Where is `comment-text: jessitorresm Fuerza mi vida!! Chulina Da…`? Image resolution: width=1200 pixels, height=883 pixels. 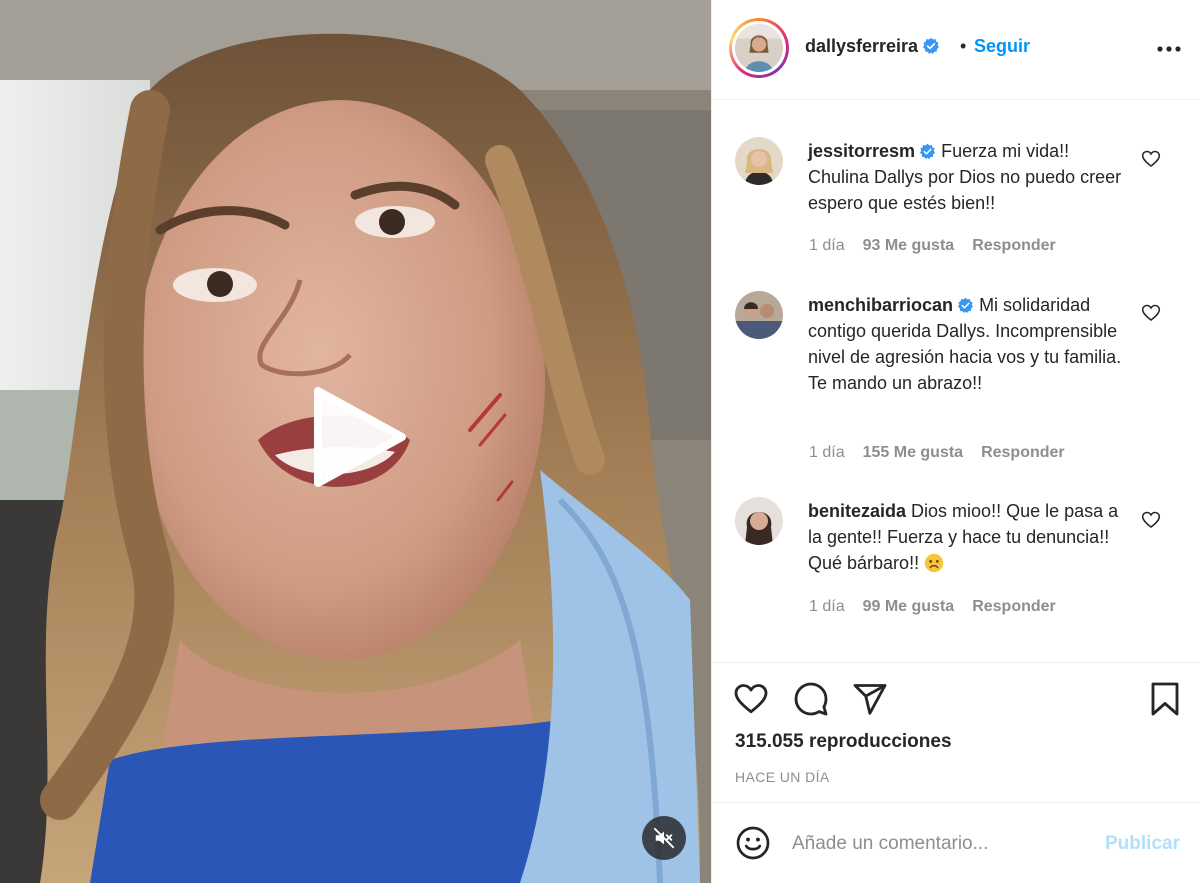
comment-text: jessitorresm Fuerza mi vida!! Chulina Da… is located at coordinates (971, 177).